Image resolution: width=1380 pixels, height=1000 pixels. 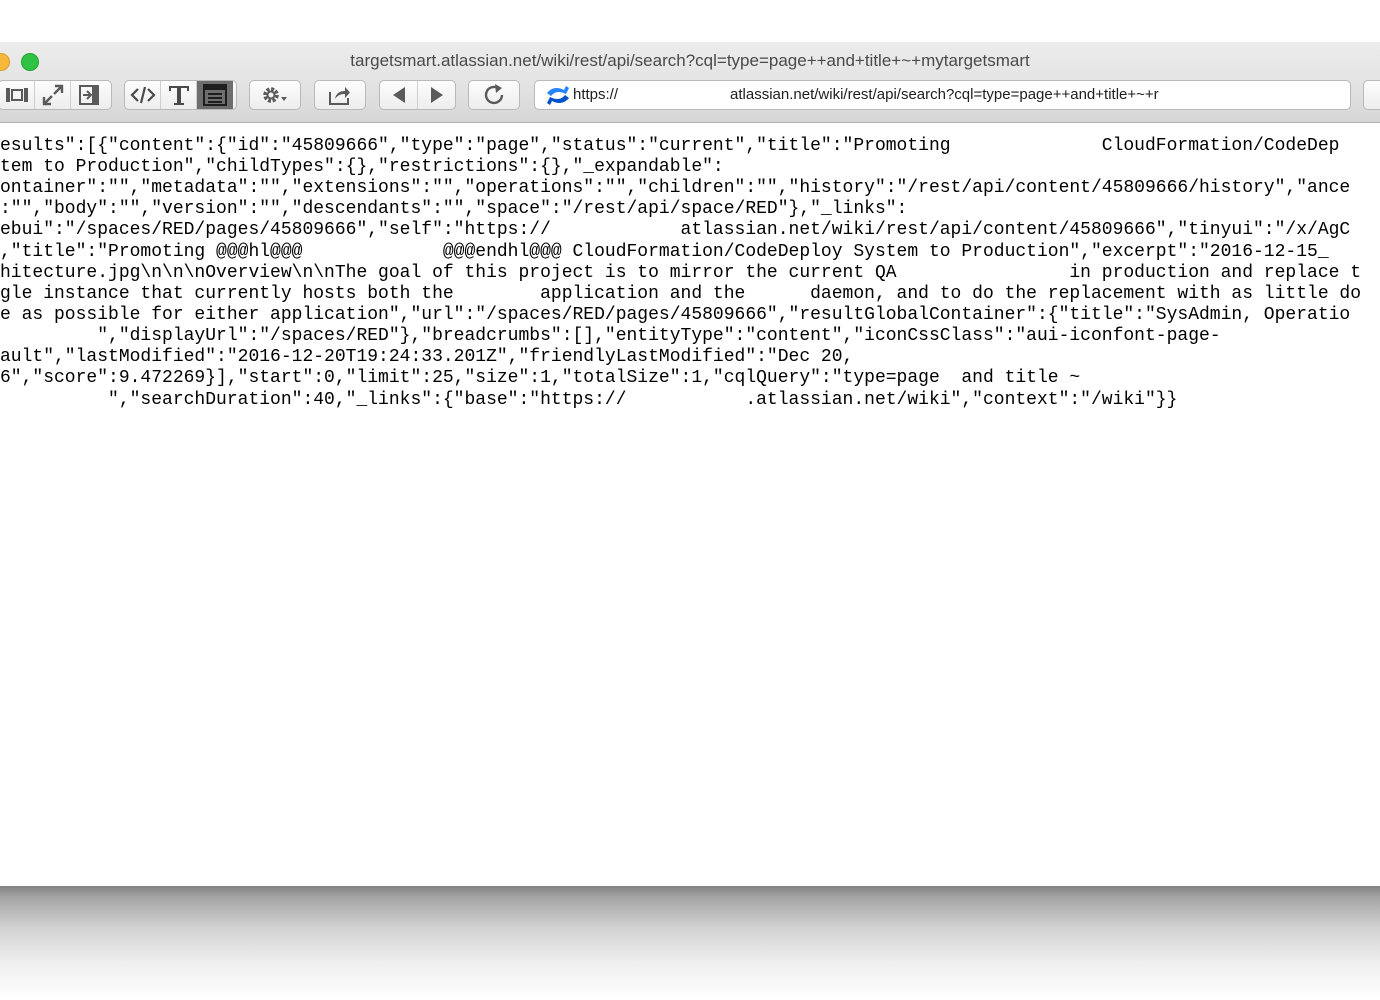 I want to click on layout-icon, so click(x=16, y=95).